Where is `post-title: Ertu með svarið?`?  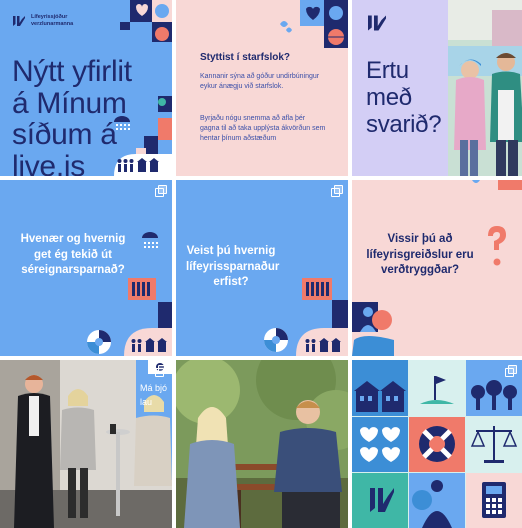 post-title: Ertu með svarið? is located at coordinates (404, 97).